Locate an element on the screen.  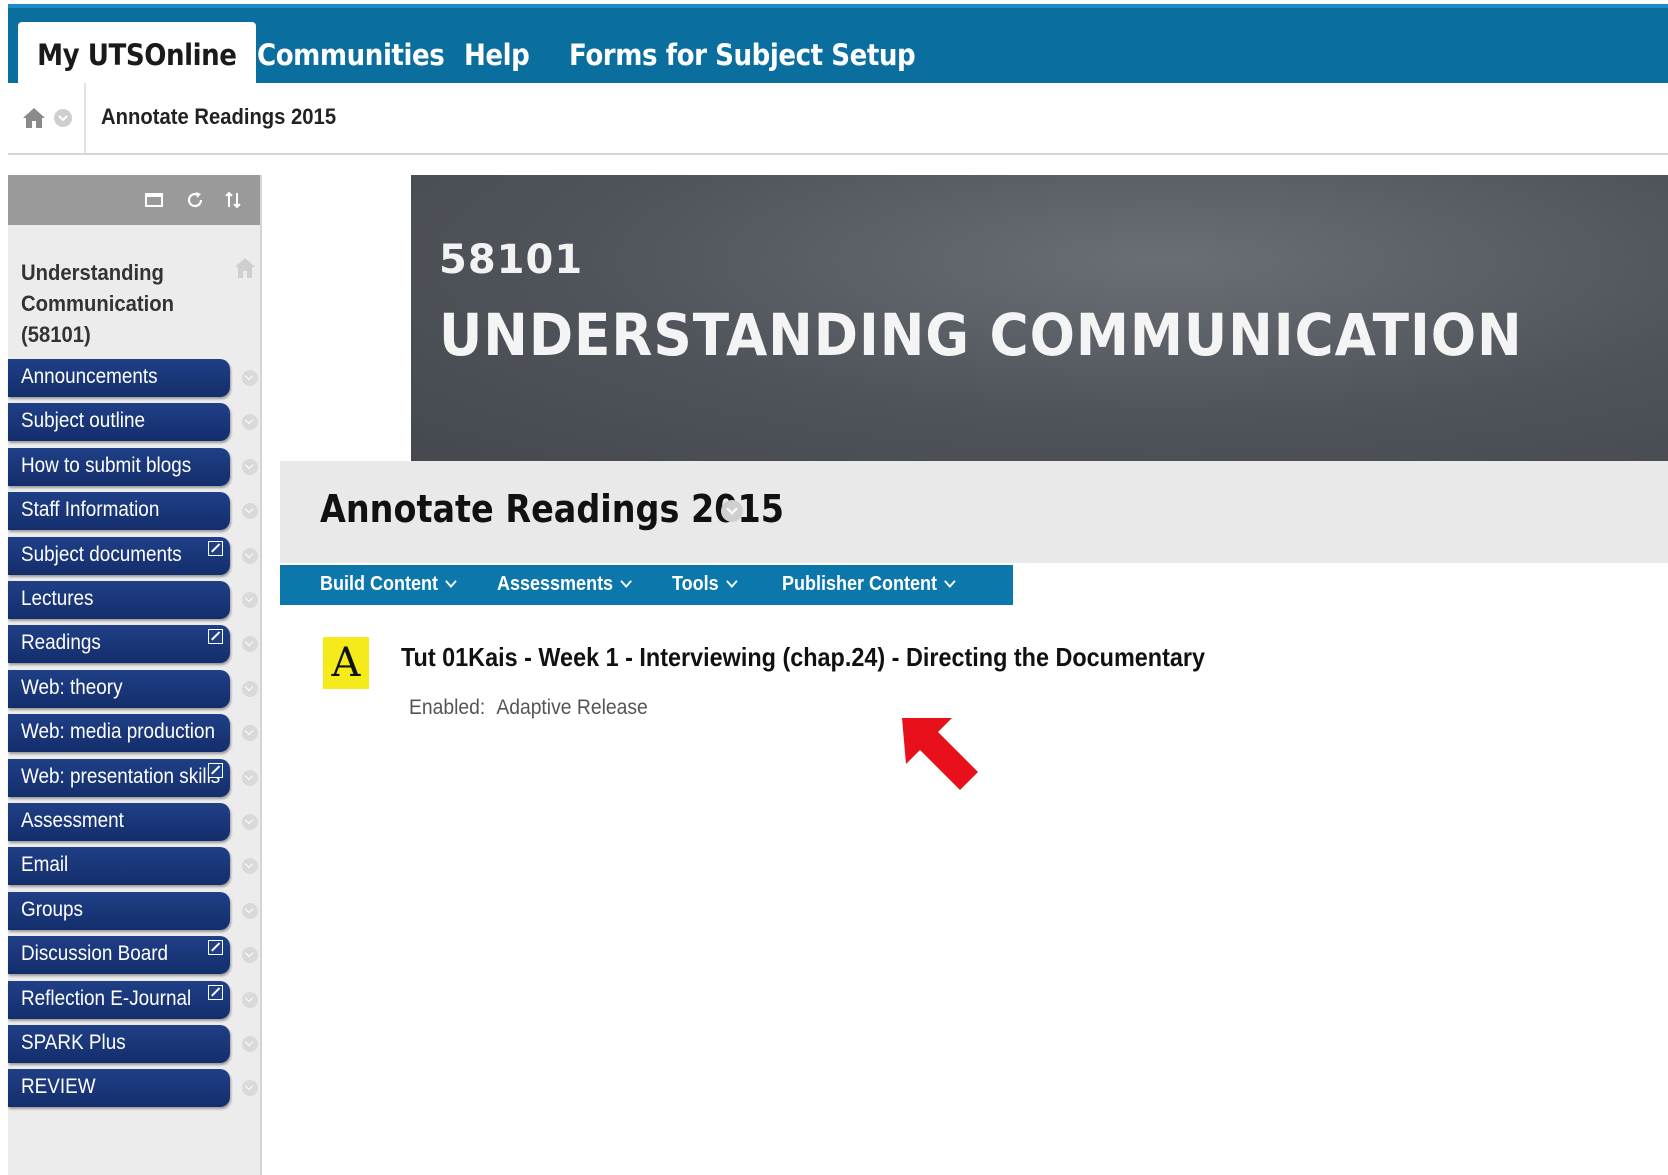
sidebar-item: Assessment is located at coordinates (119, 822).